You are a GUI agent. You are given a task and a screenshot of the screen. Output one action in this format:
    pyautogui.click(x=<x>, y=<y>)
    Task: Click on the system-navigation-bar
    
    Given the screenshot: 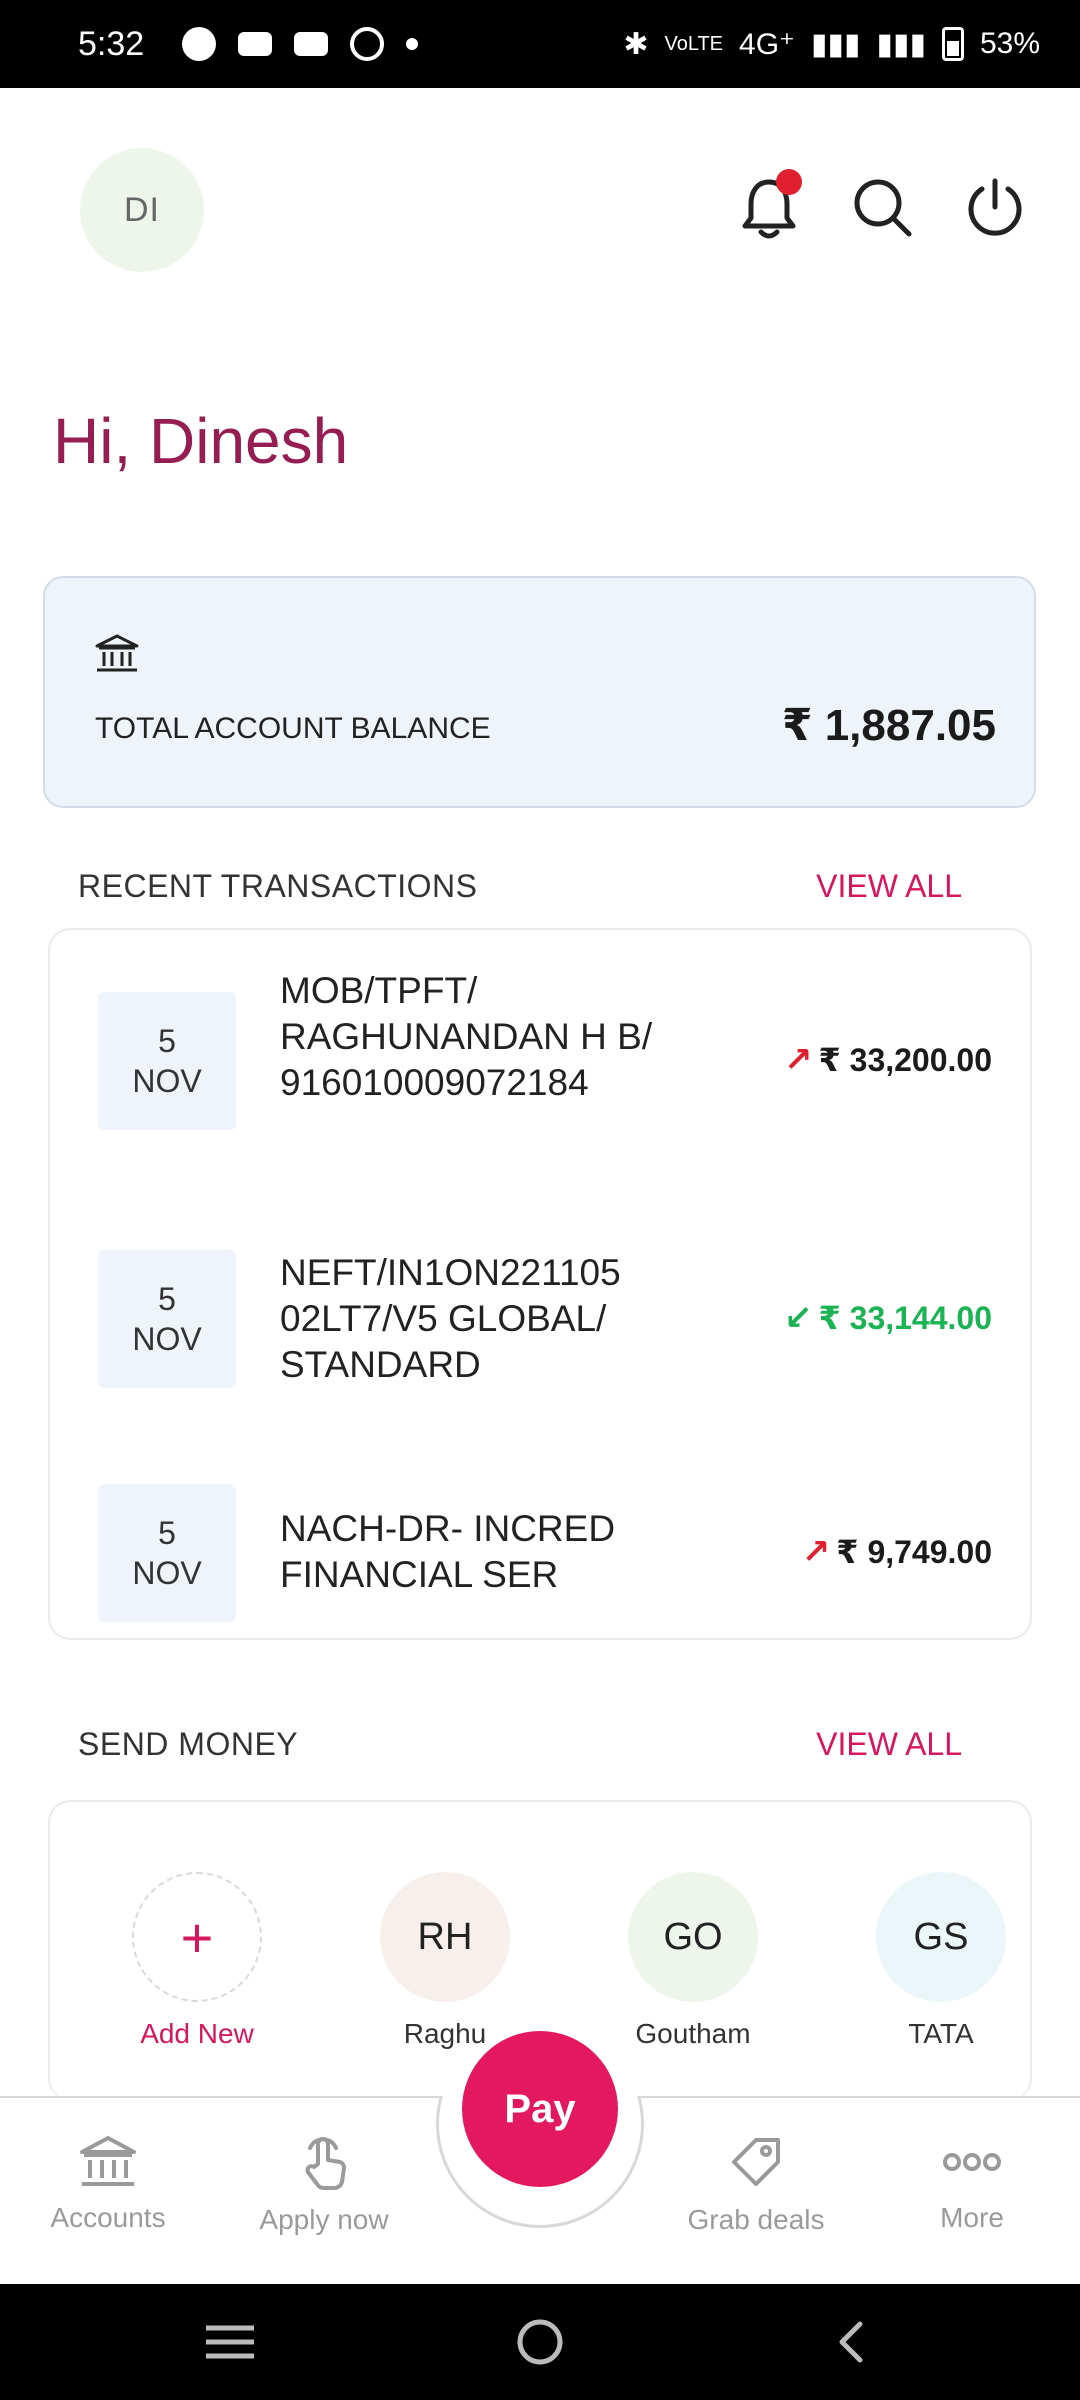 What is the action you would take?
    pyautogui.click(x=540, y=2342)
    